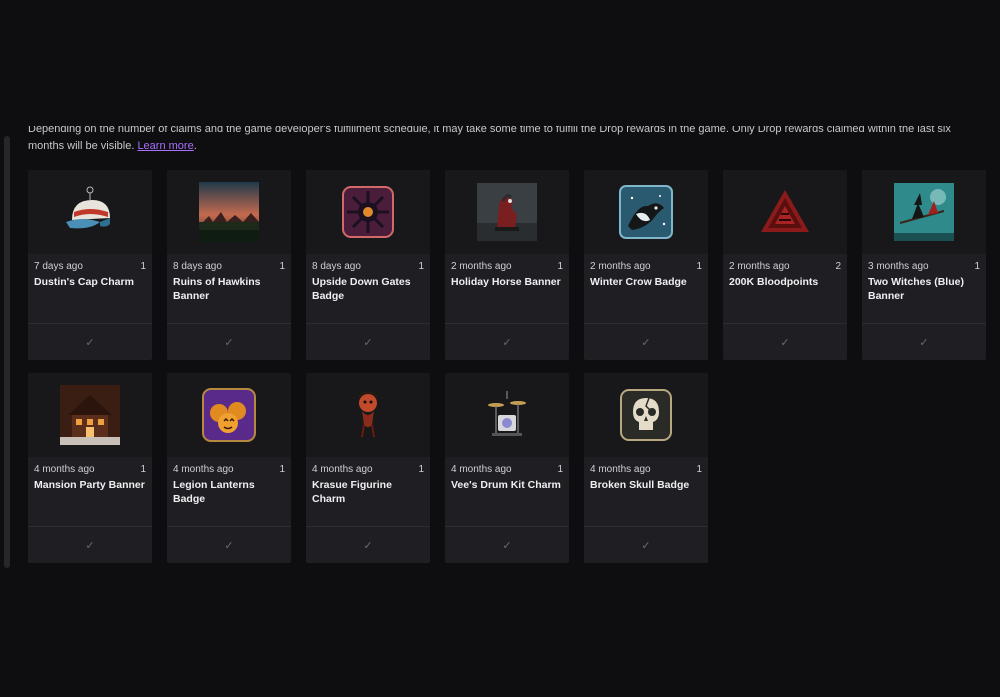  Describe the element at coordinates (646, 212) in the screenshot. I see `crow-icon` at that location.